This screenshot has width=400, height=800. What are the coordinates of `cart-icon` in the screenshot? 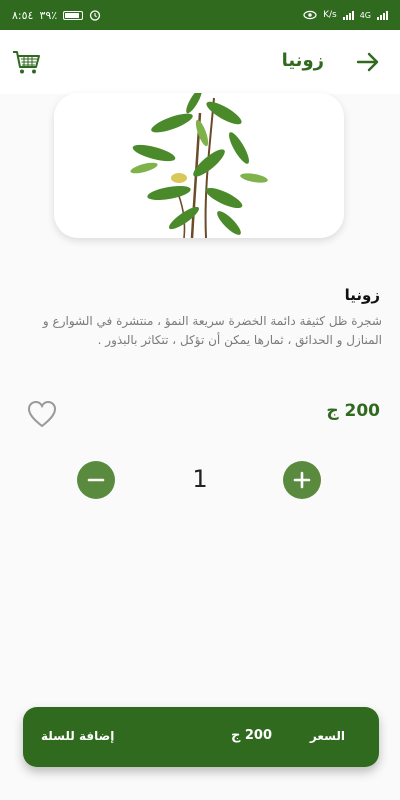 It's located at (26, 62).